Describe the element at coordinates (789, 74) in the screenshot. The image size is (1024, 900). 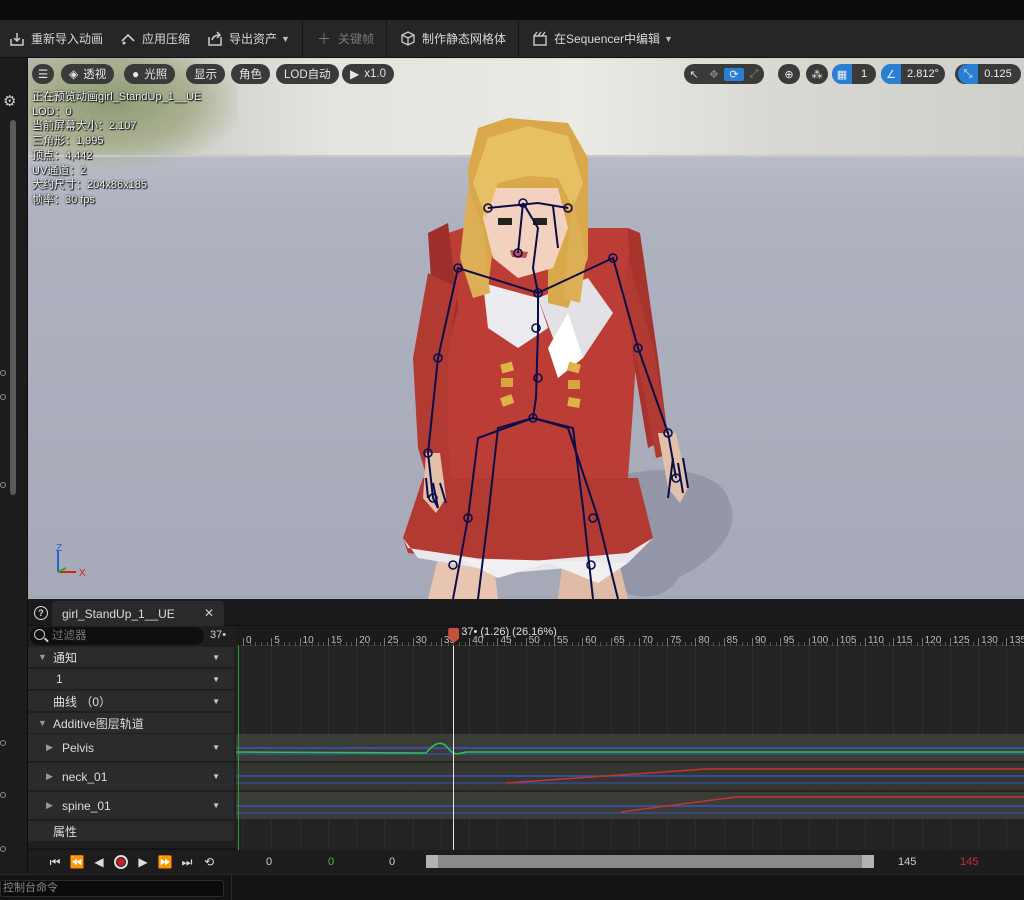
I see `world-local-icon: ⊕` at that location.